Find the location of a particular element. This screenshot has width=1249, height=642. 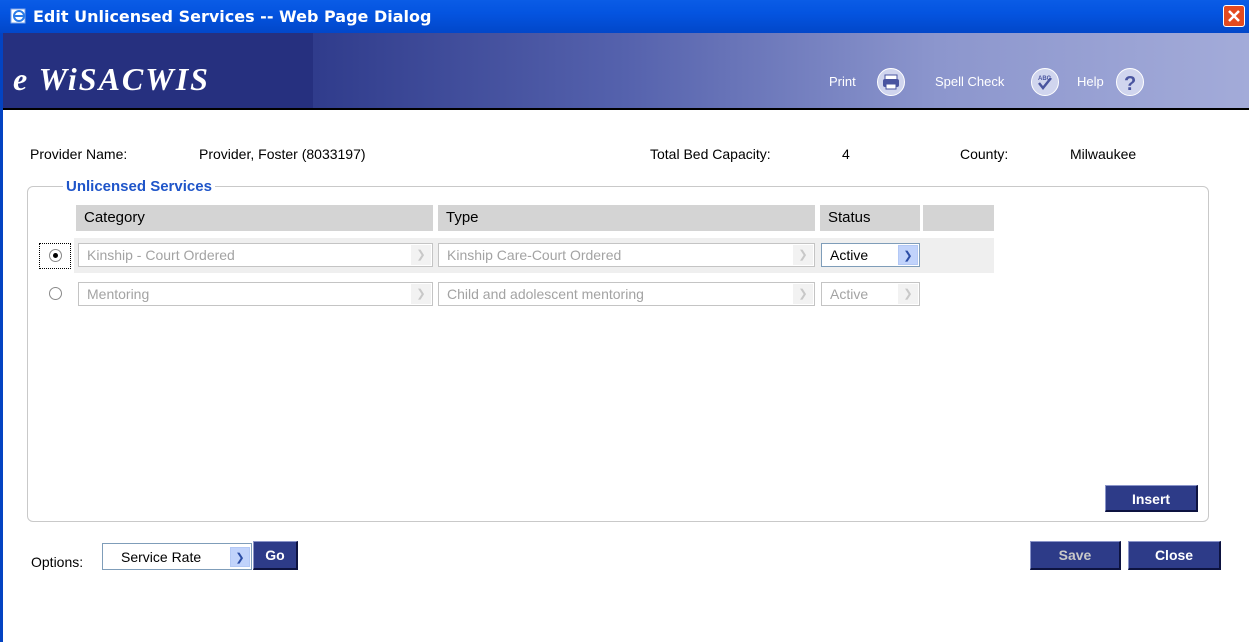

radio-dot is located at coordinates (55, 255).